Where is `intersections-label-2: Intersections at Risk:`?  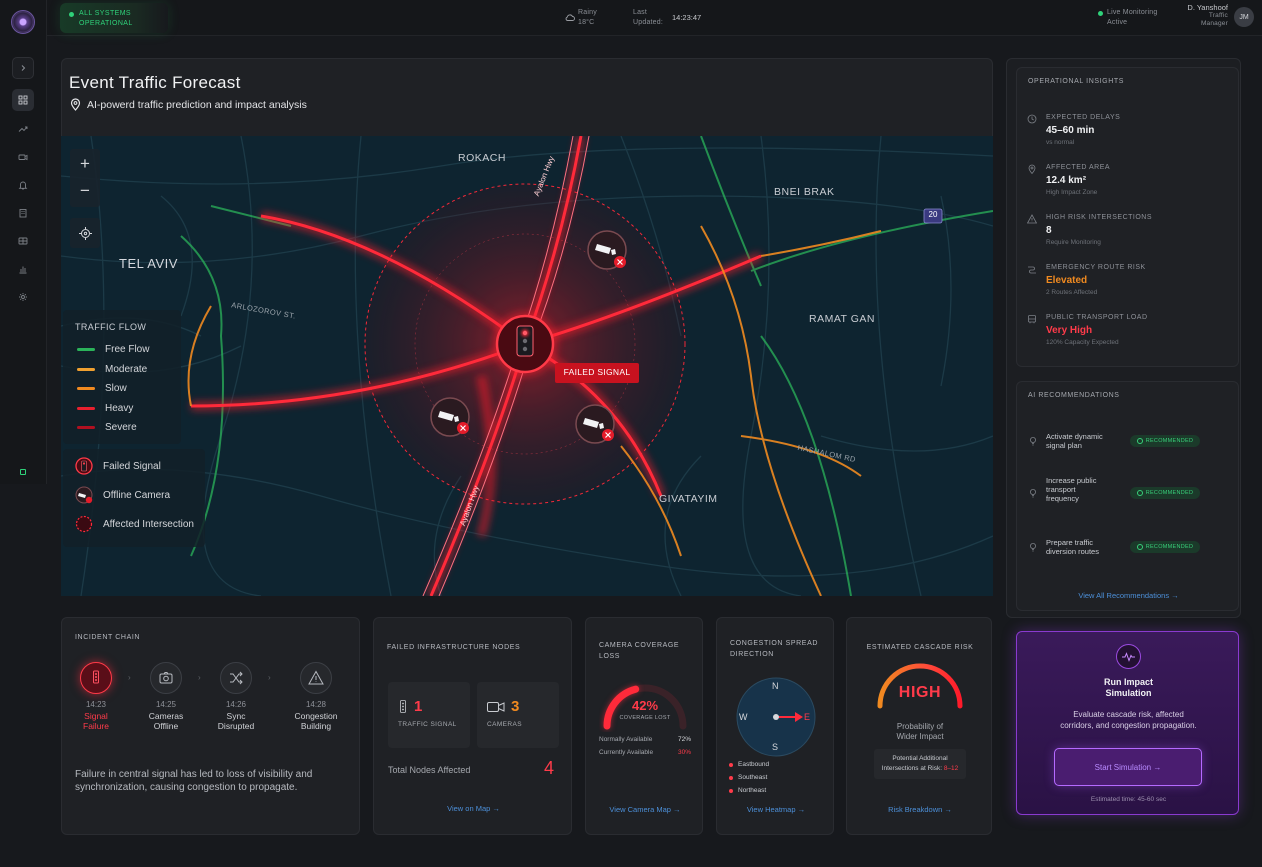
intersections-label-2: Intersections at Risk: is located at coordinates (912, 768).